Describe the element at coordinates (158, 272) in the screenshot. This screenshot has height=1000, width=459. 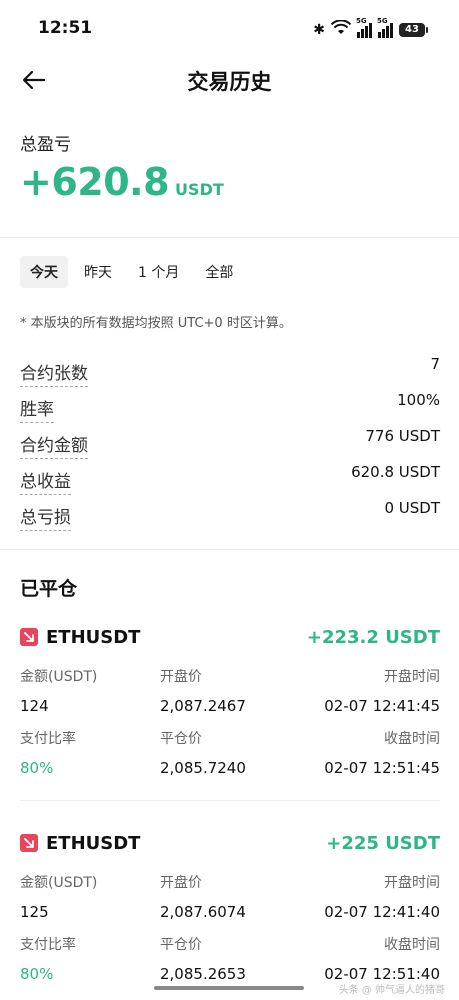
I see `tab-1-month: 1 个月` at that location.